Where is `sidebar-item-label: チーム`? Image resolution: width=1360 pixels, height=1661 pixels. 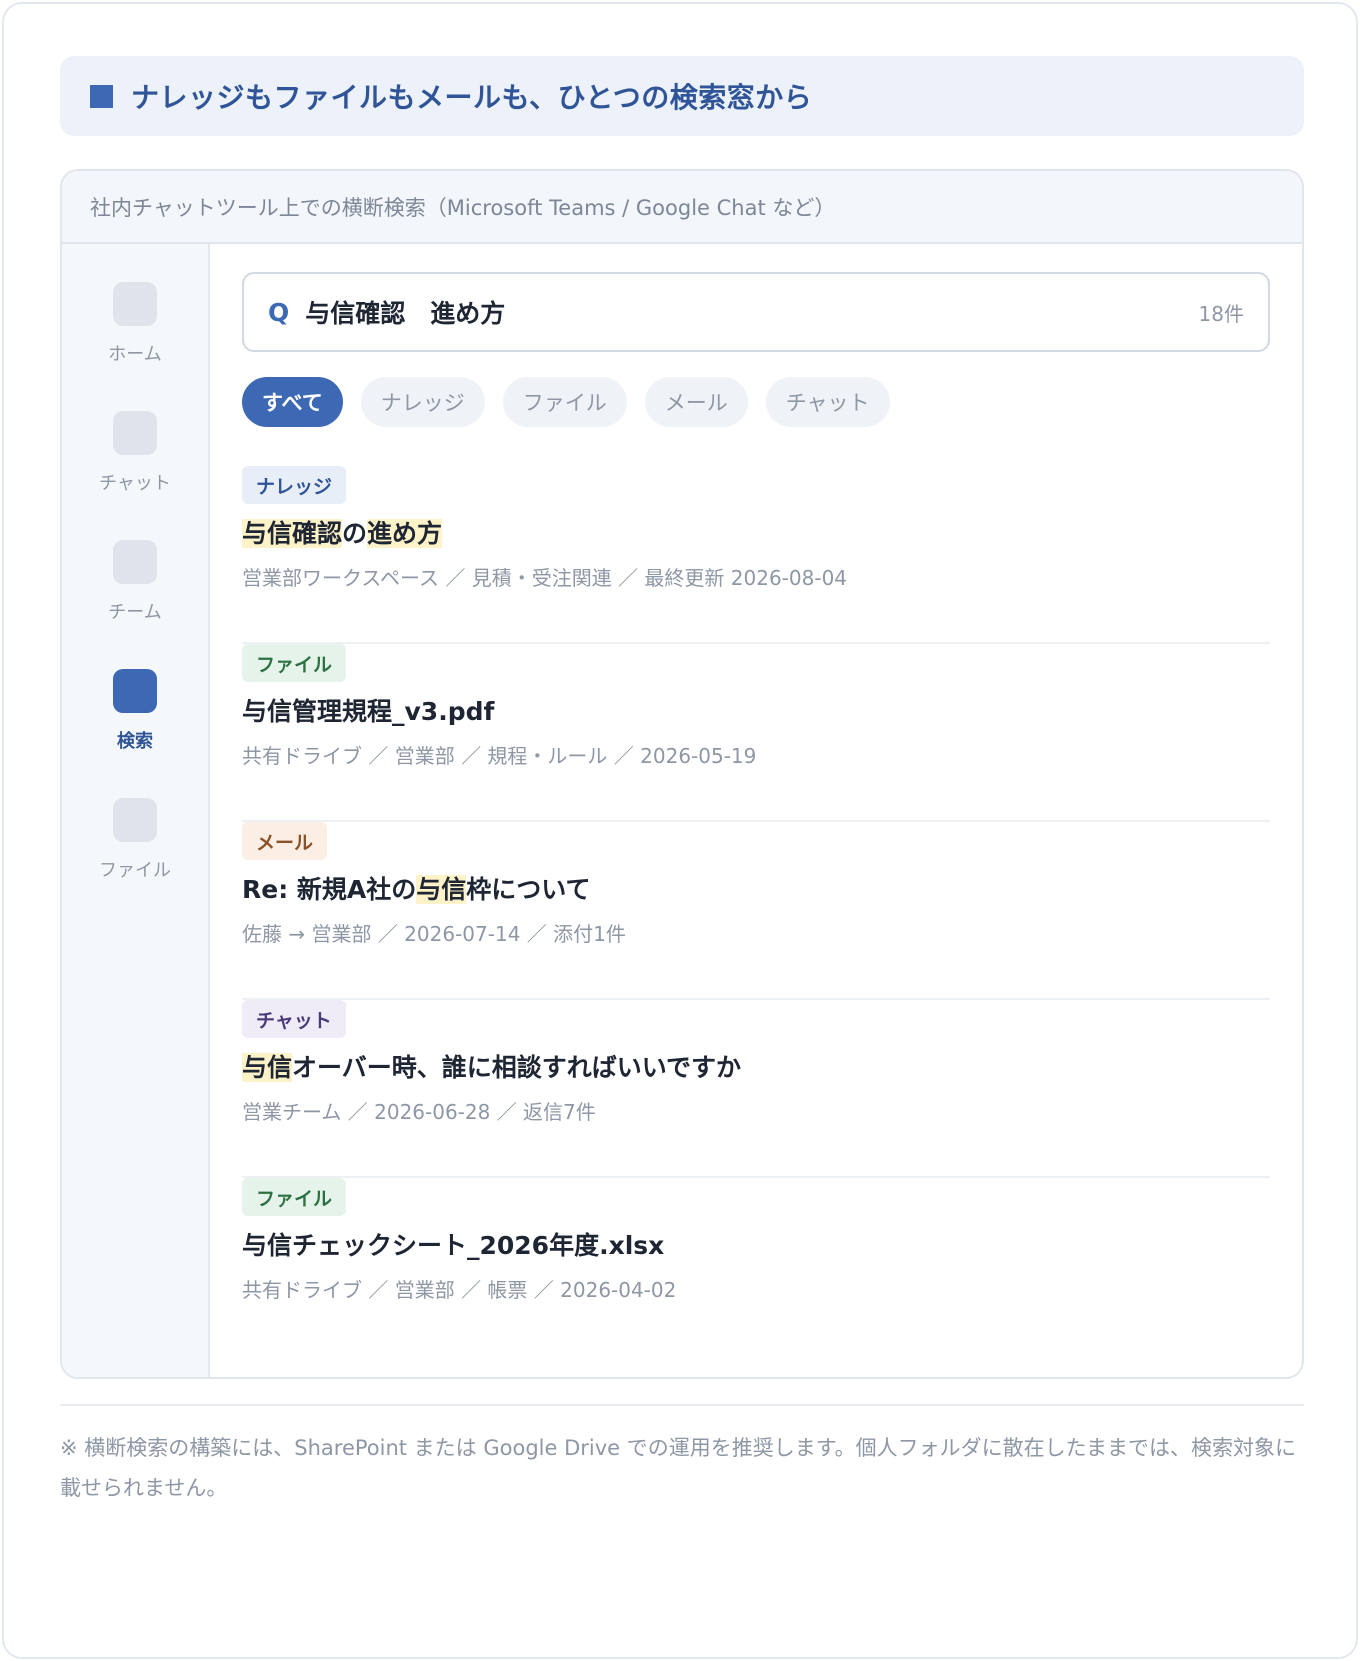
sidebar-item-label: チーム is located at coordinates (135, 612).